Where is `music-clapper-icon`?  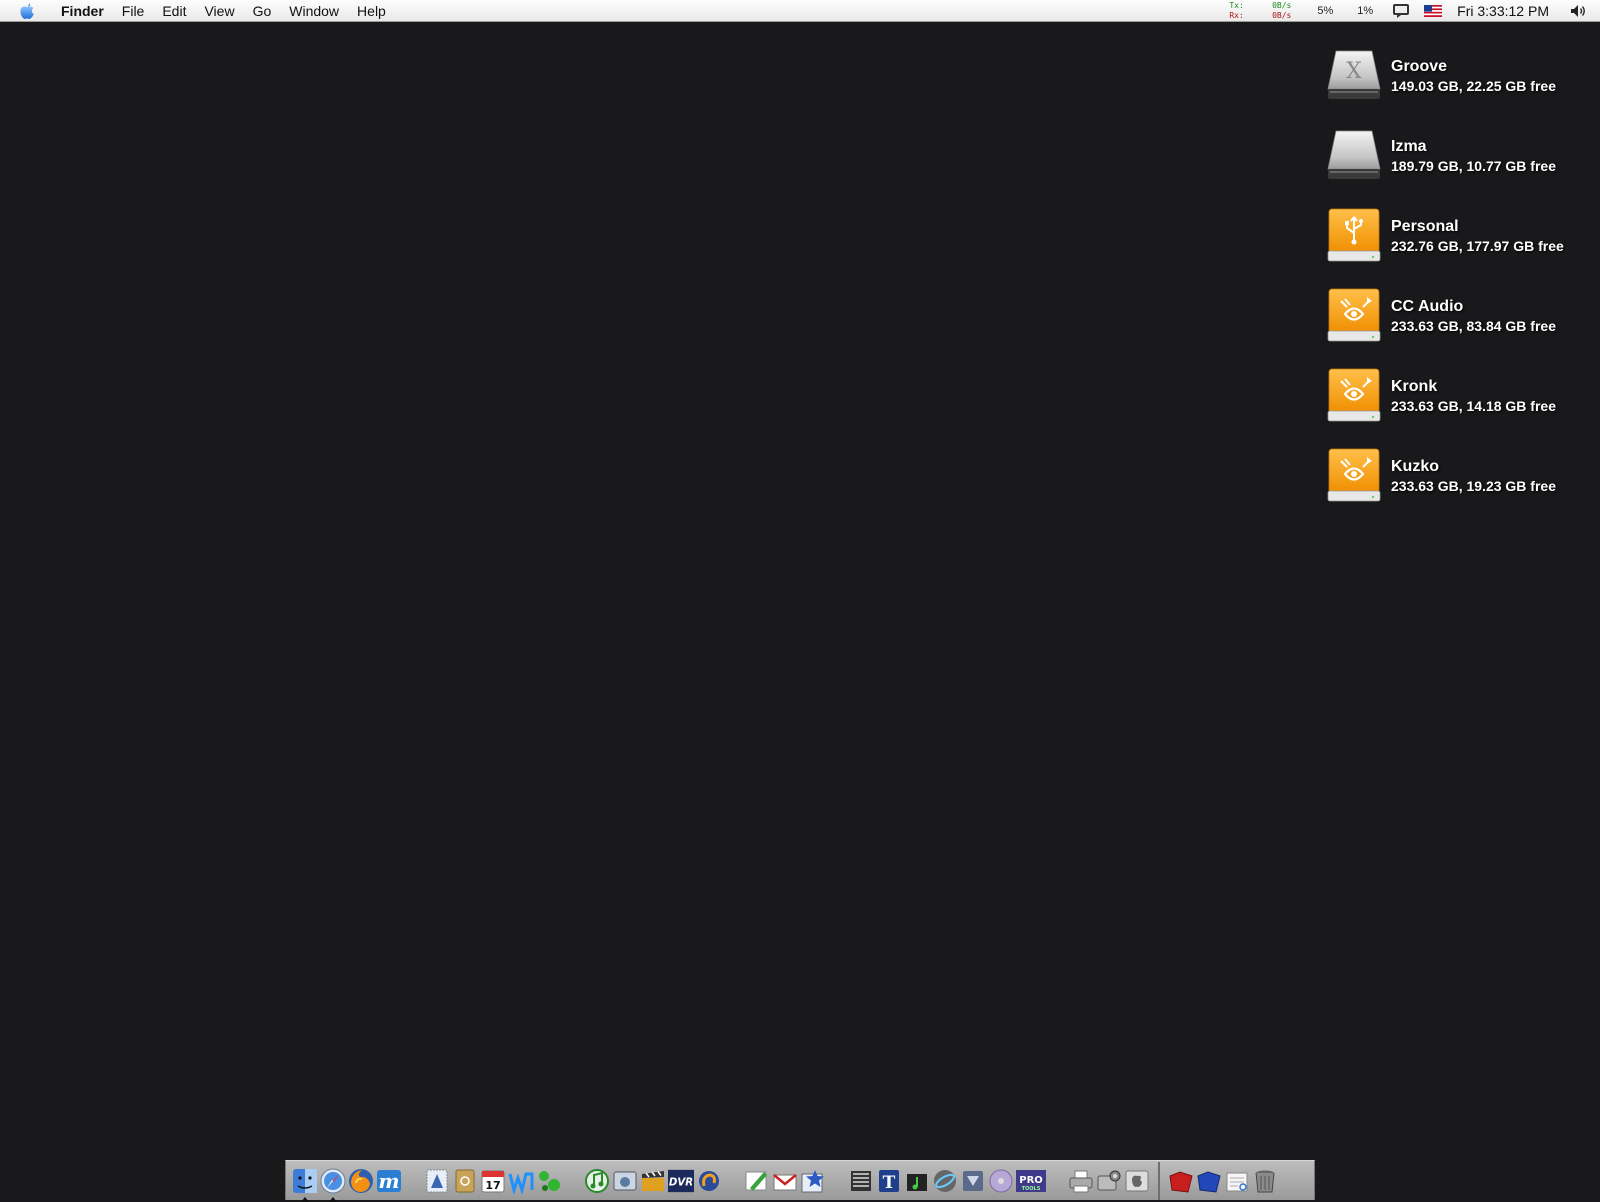 music-clapper-icon is located at coordinates (917, 1182).